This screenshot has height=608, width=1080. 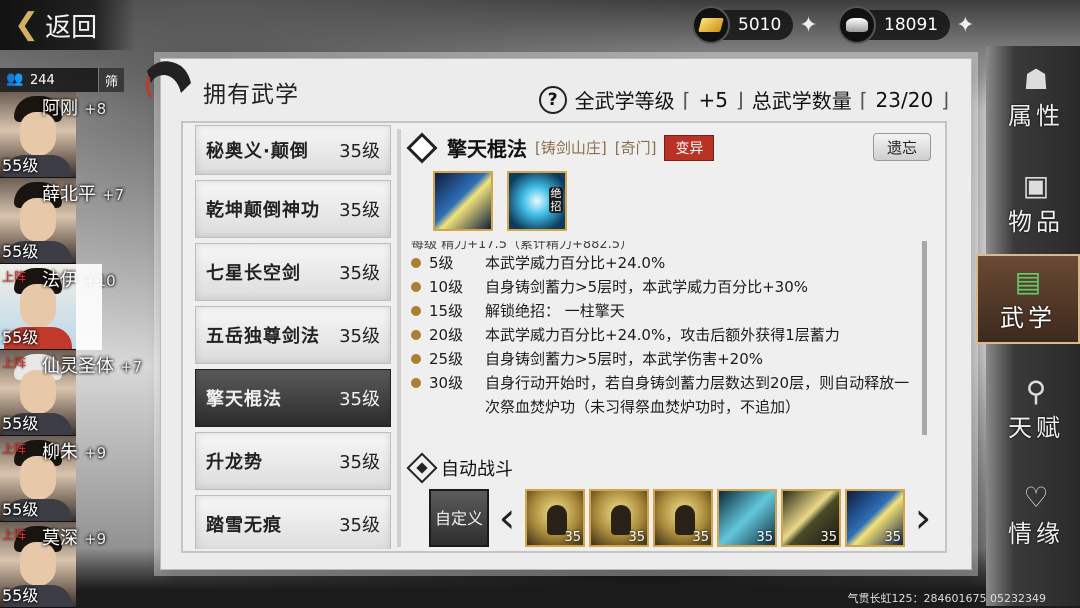 What do you see at coordinates (487, 149) in the screenshot?
I see `skill-detail-name: 擎天棍法` at bounding box center [487, 149].